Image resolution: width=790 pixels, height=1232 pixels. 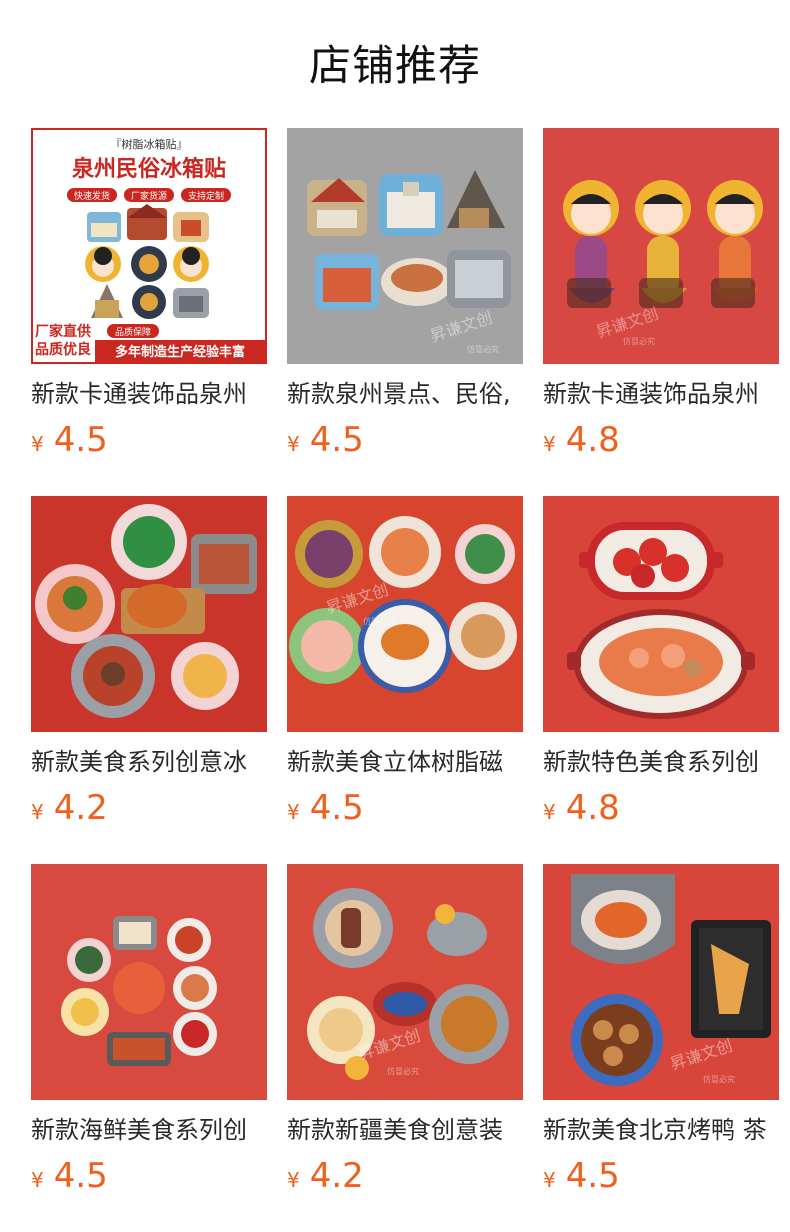 I want to click on product-card: 昇谦文创 仿冒必究 新款卡通装饰品泉州 ¥4.8, so click(x=661, y=294).